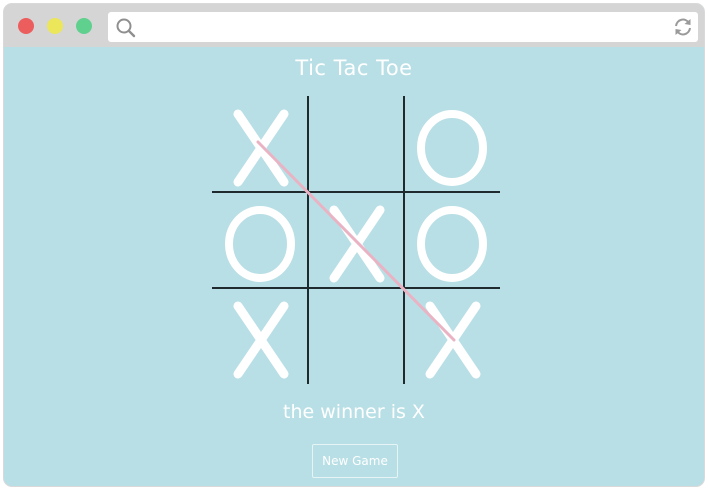 The height and width of the screenshot is (493, 709). I want to click on address-bar, so click(403, 27).